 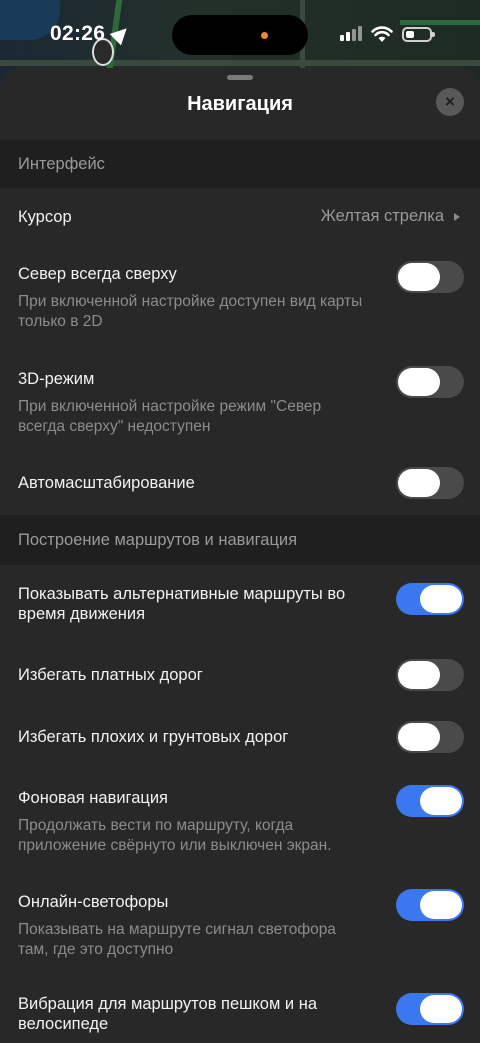 I want to click on avoid-bad-roads-toggle, so click(x=430, y=737).